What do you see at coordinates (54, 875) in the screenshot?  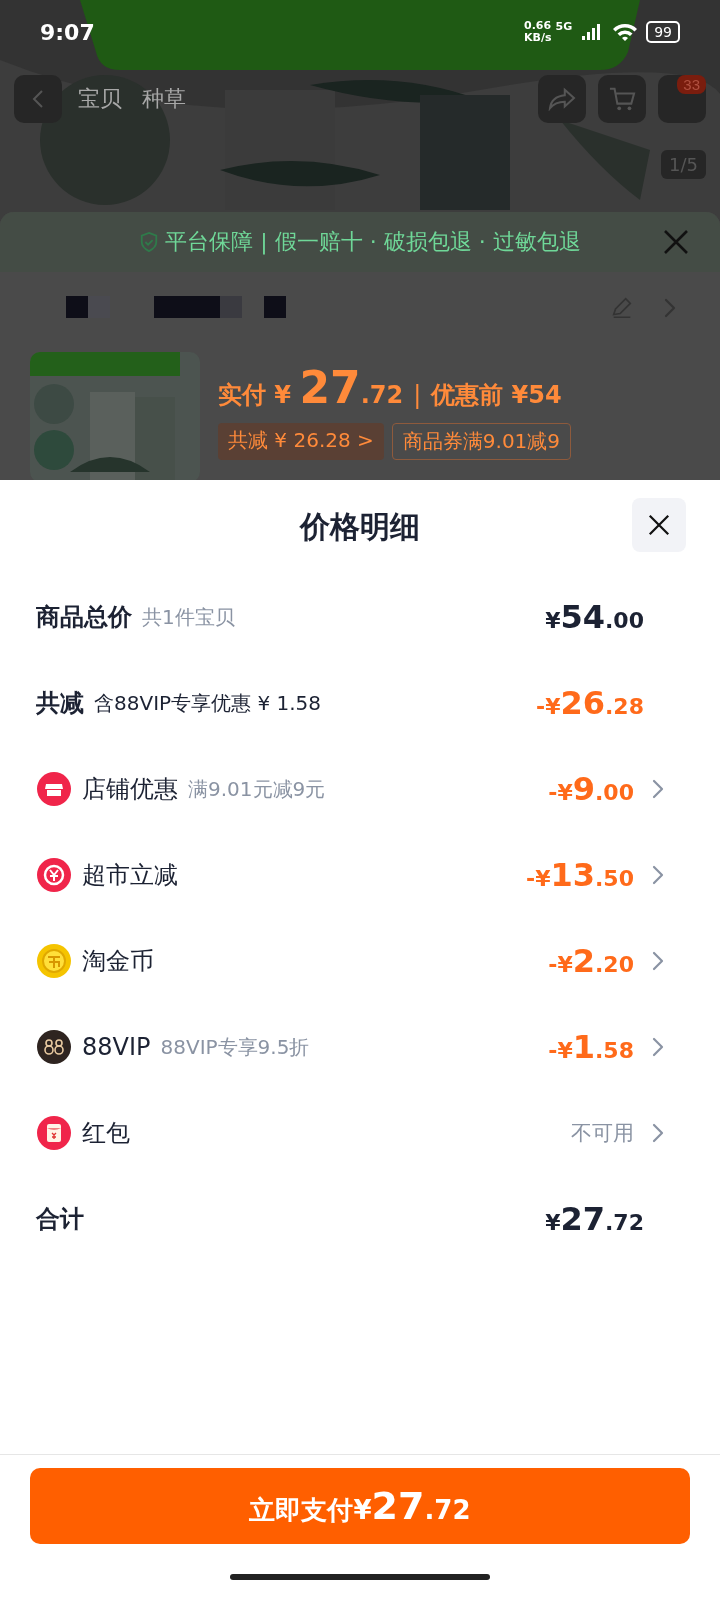 I see `yen-coupon-icon` at bounding box center [54, 875].